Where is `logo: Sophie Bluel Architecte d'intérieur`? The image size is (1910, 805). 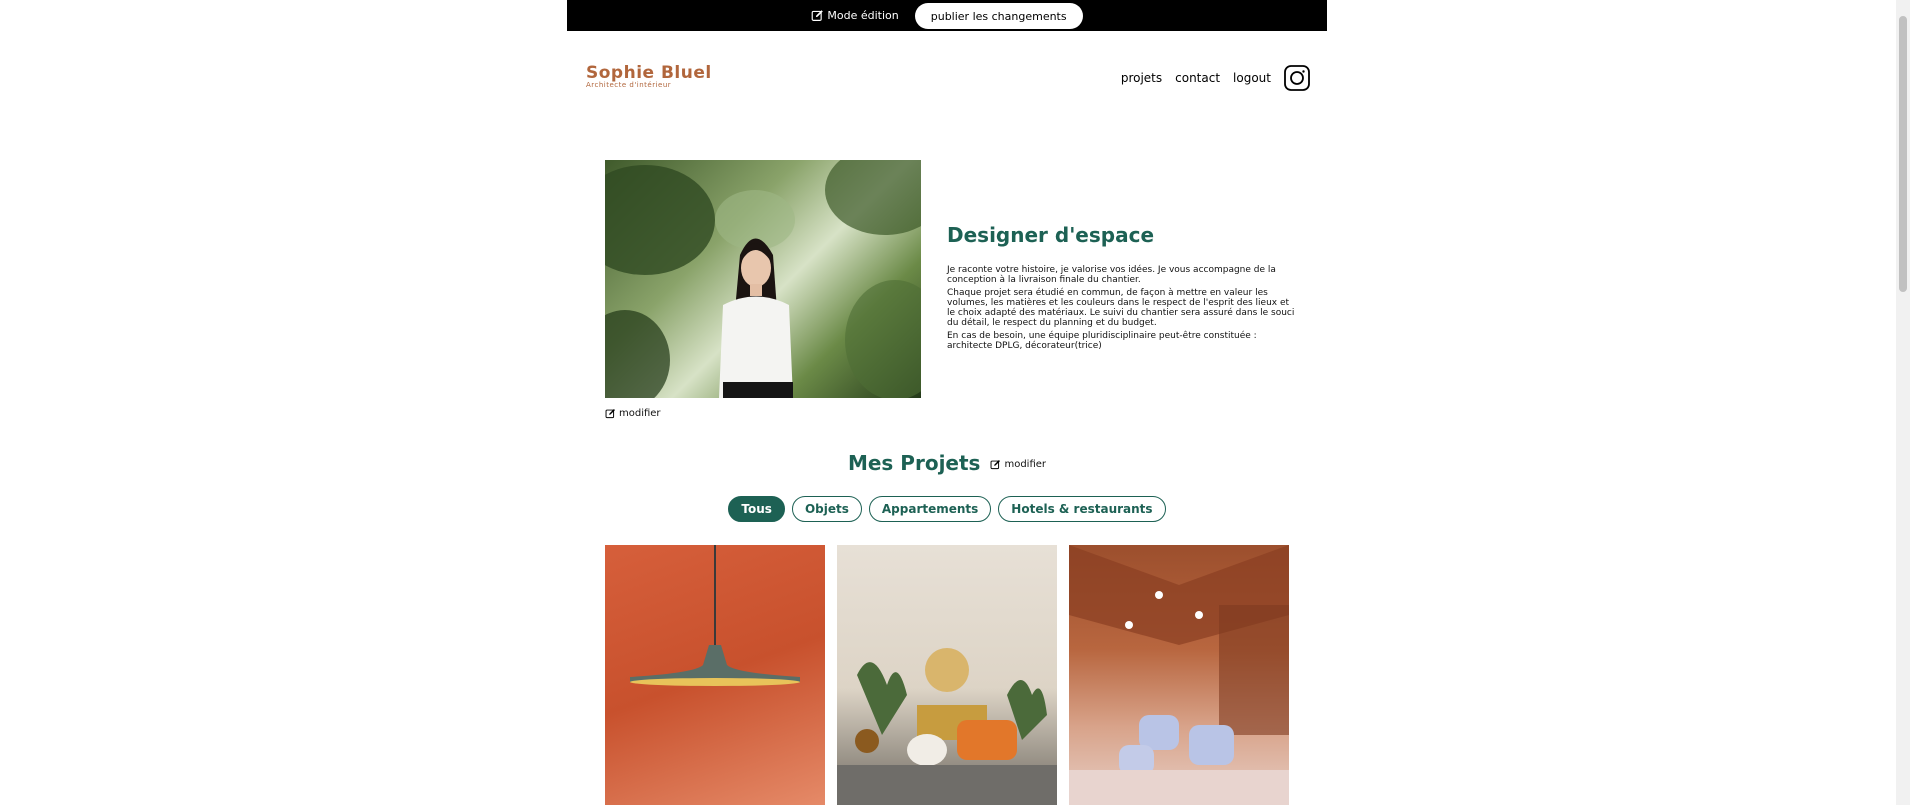
logo: Sophie Bluel Architecte d'intérieur is located at coordinates (649, 76).